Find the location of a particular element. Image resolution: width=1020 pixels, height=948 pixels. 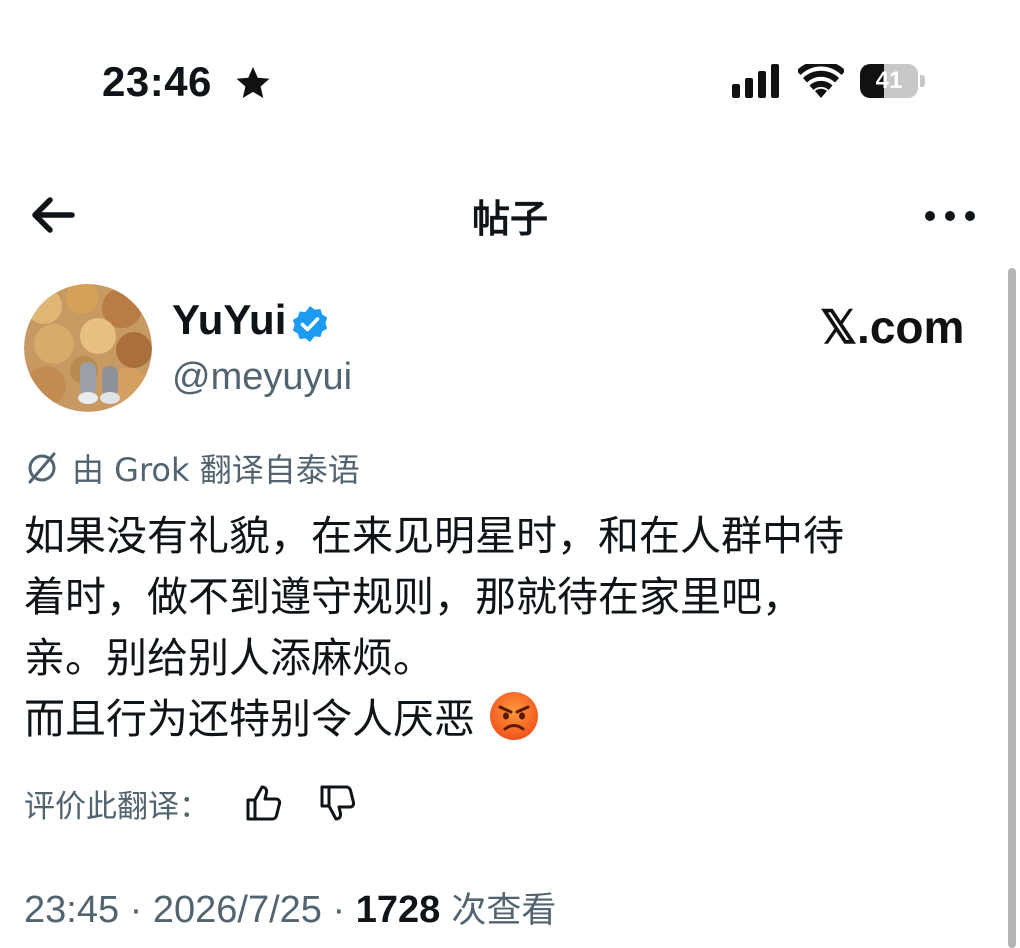

views-label: 次查看 is located at coordinates (498, 911).